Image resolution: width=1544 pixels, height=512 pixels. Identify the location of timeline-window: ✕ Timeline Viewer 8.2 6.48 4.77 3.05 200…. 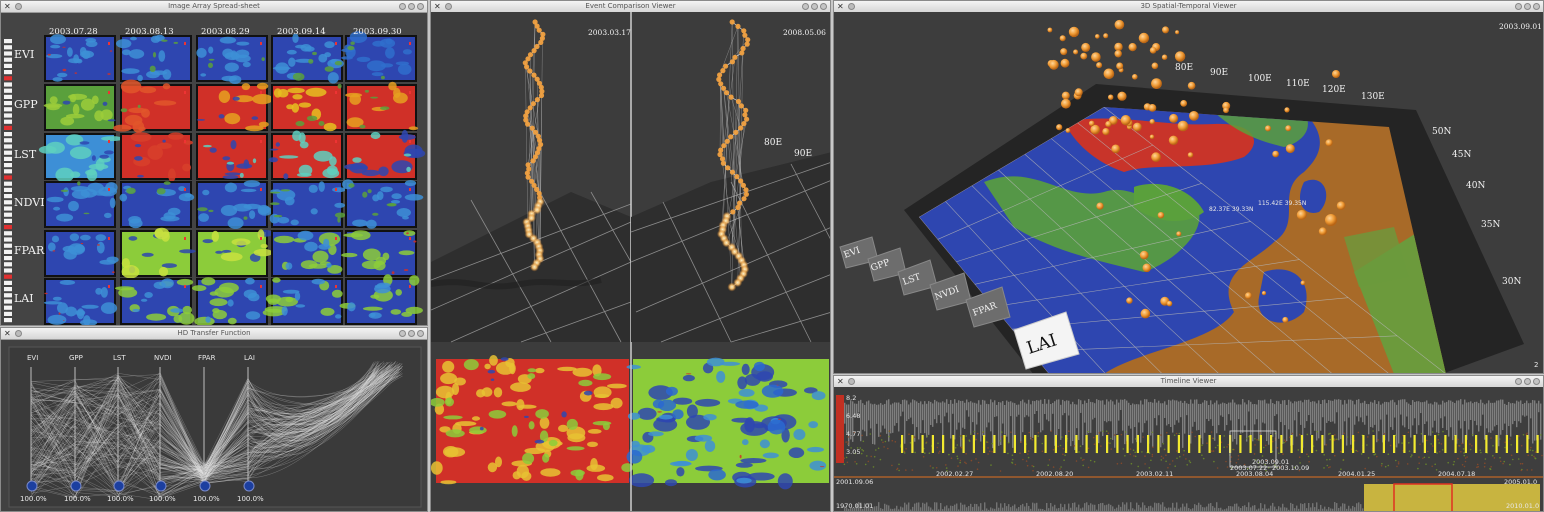
(1188, 443).